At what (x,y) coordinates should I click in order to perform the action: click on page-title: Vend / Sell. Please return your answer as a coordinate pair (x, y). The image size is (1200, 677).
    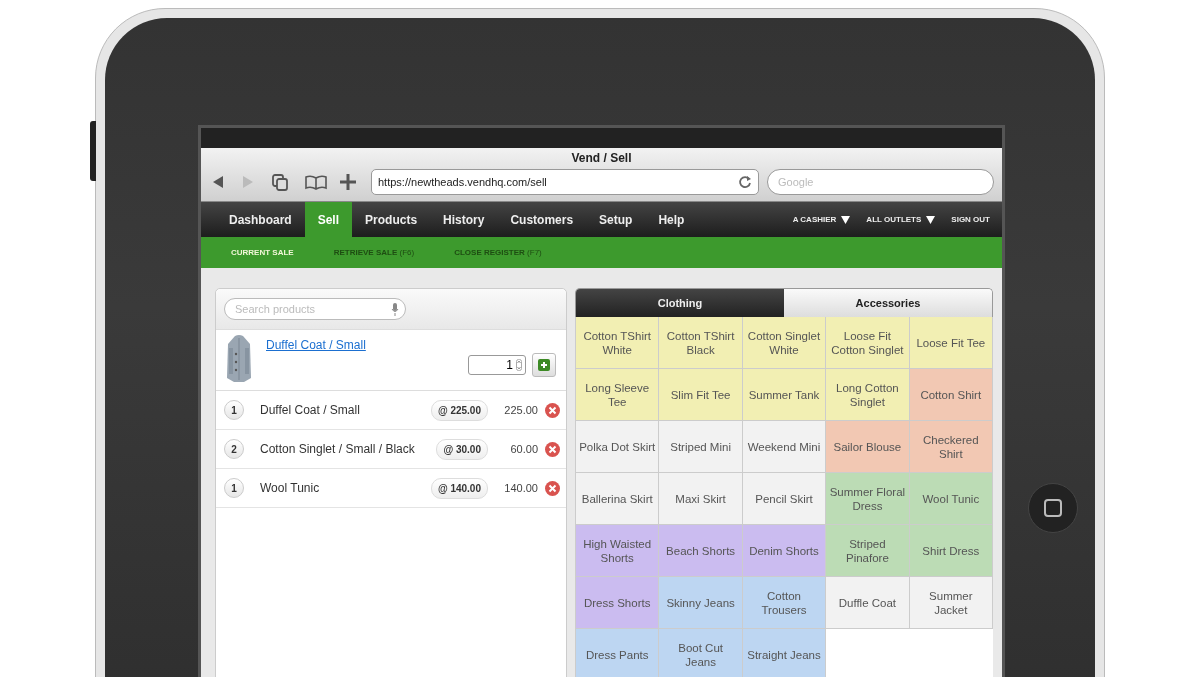
    Looking at the image, I should click on (601, 159).